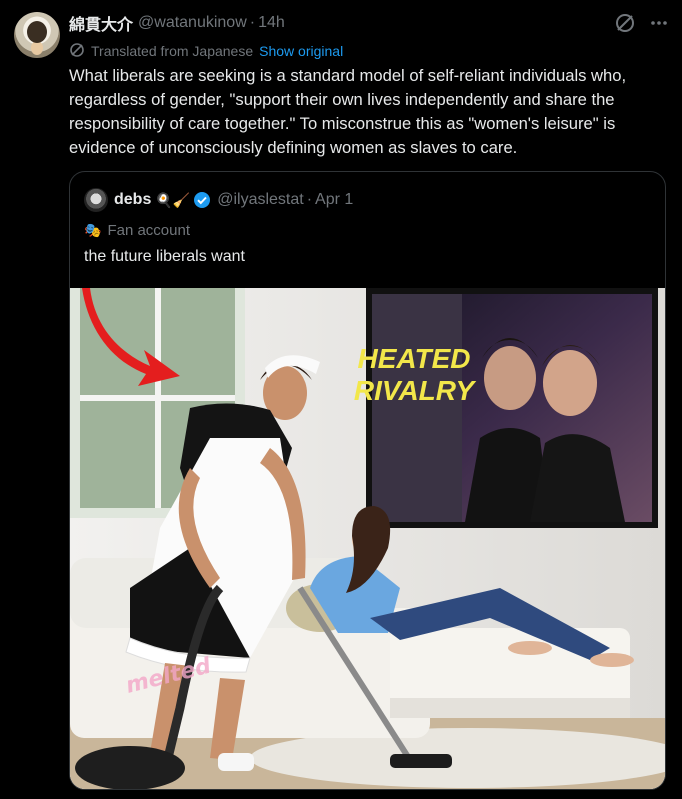 Image resolution: width=682 pixels, height=799 pixels. I want to click on fan-account-label: 🎭 Fan account, so click(137, 230).